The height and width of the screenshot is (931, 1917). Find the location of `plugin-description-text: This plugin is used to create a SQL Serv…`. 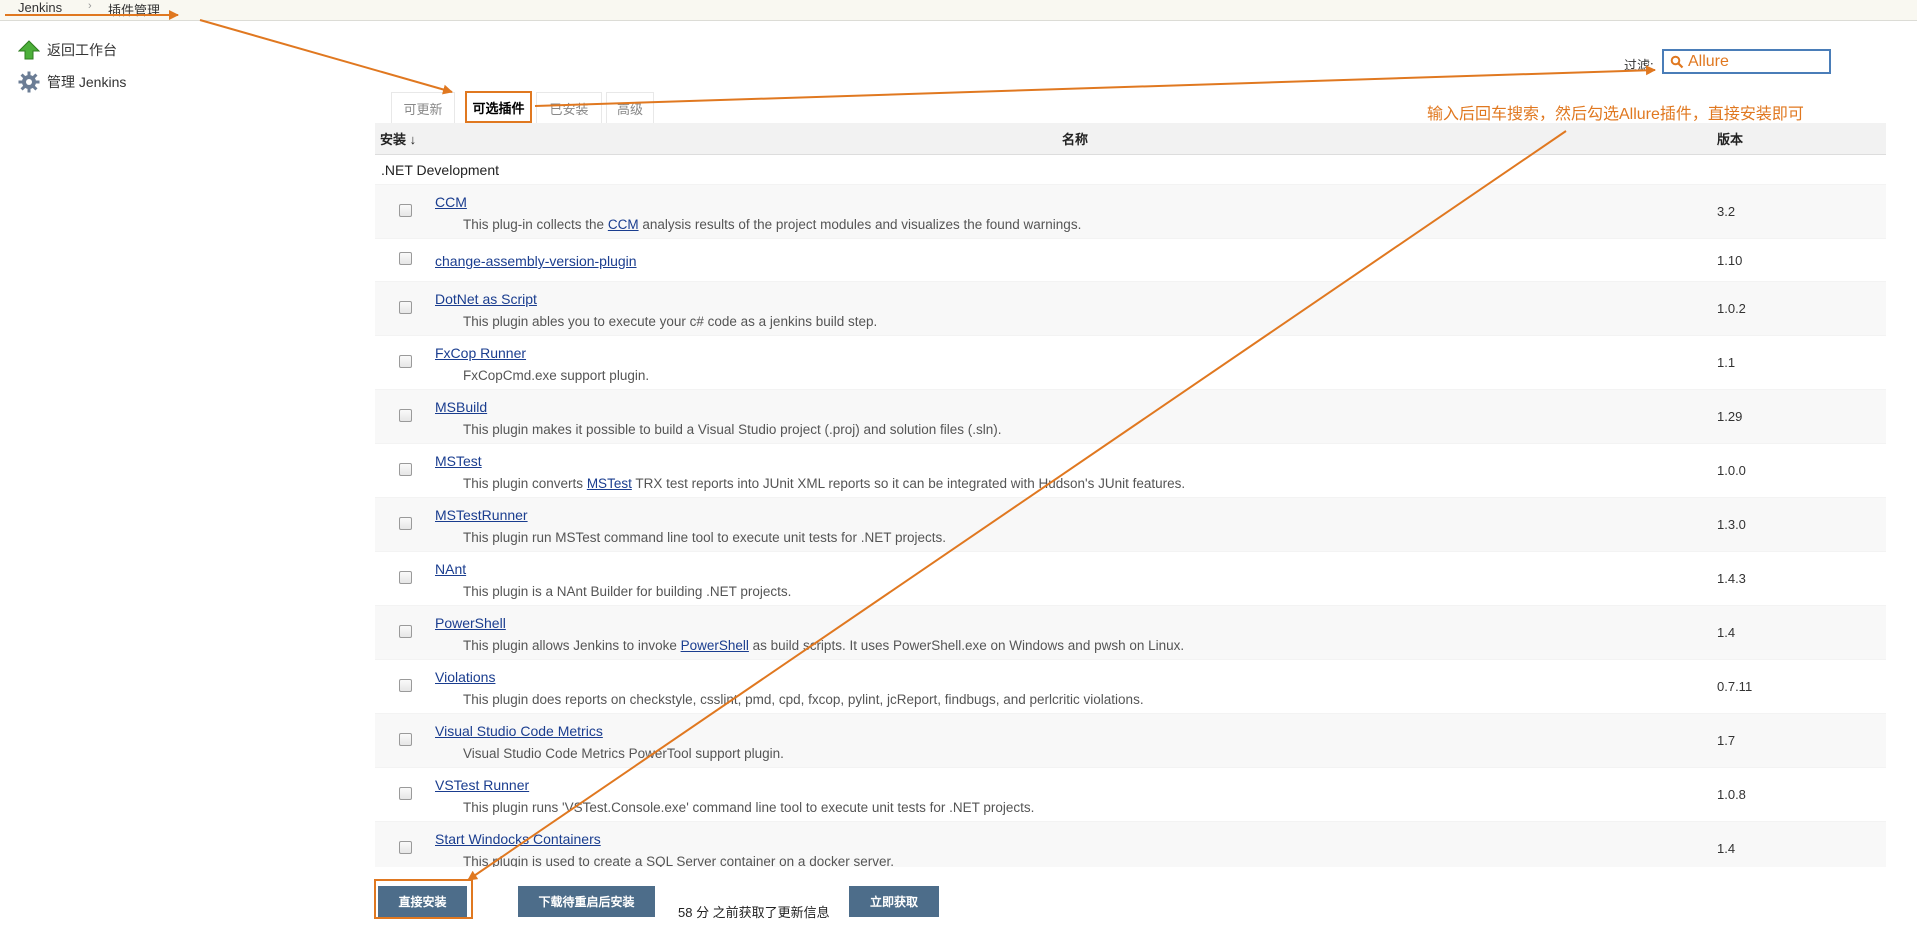

plugin-description-text: This plugin is used to create a SQL Serv… is located at coordinates (678, 860).